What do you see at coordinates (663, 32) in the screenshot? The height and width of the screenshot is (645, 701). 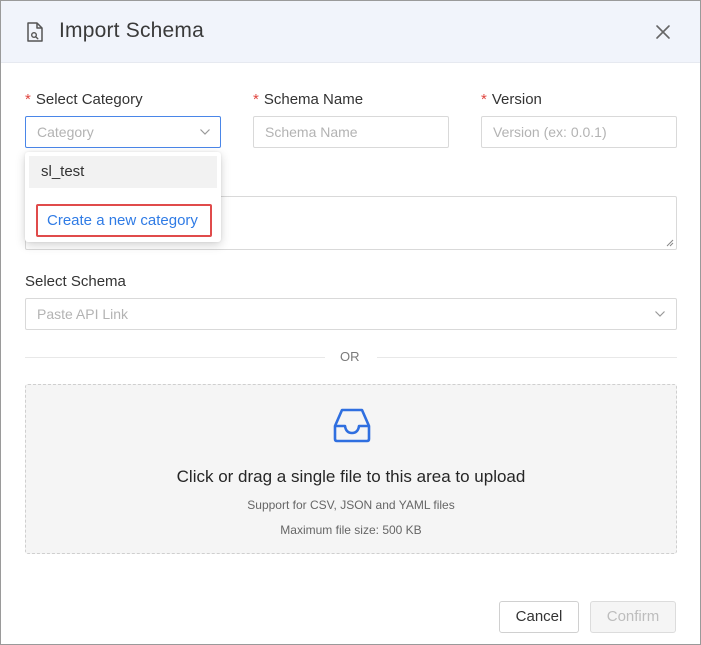 I see `close-icon` at bounding box center [663, 32].